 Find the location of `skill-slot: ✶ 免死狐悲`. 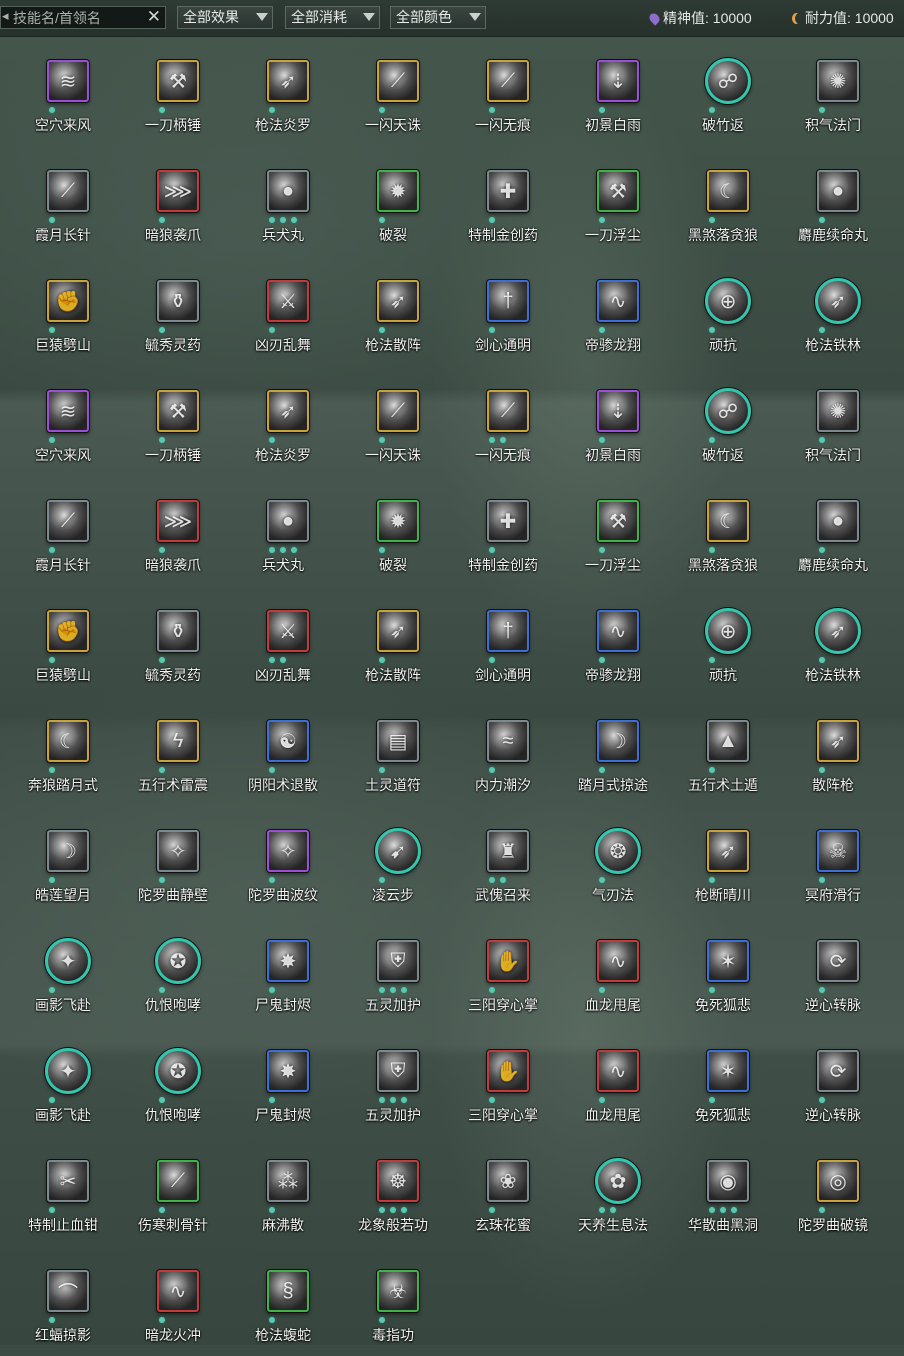

skill-slot: ✶ 免死狐悲 is located at coordinates (723, 1081).